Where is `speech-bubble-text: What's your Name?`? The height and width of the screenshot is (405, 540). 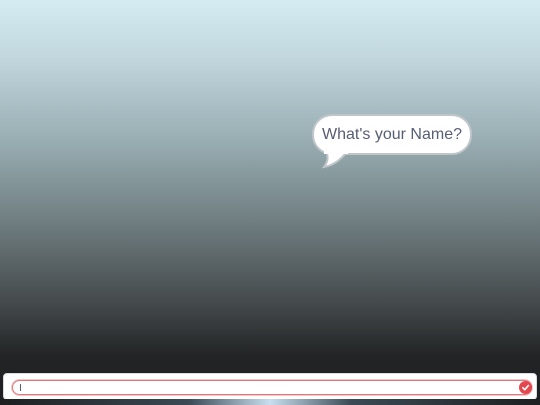
speech-bubble-text: What's your Name? is located at coordinates (392, 134).